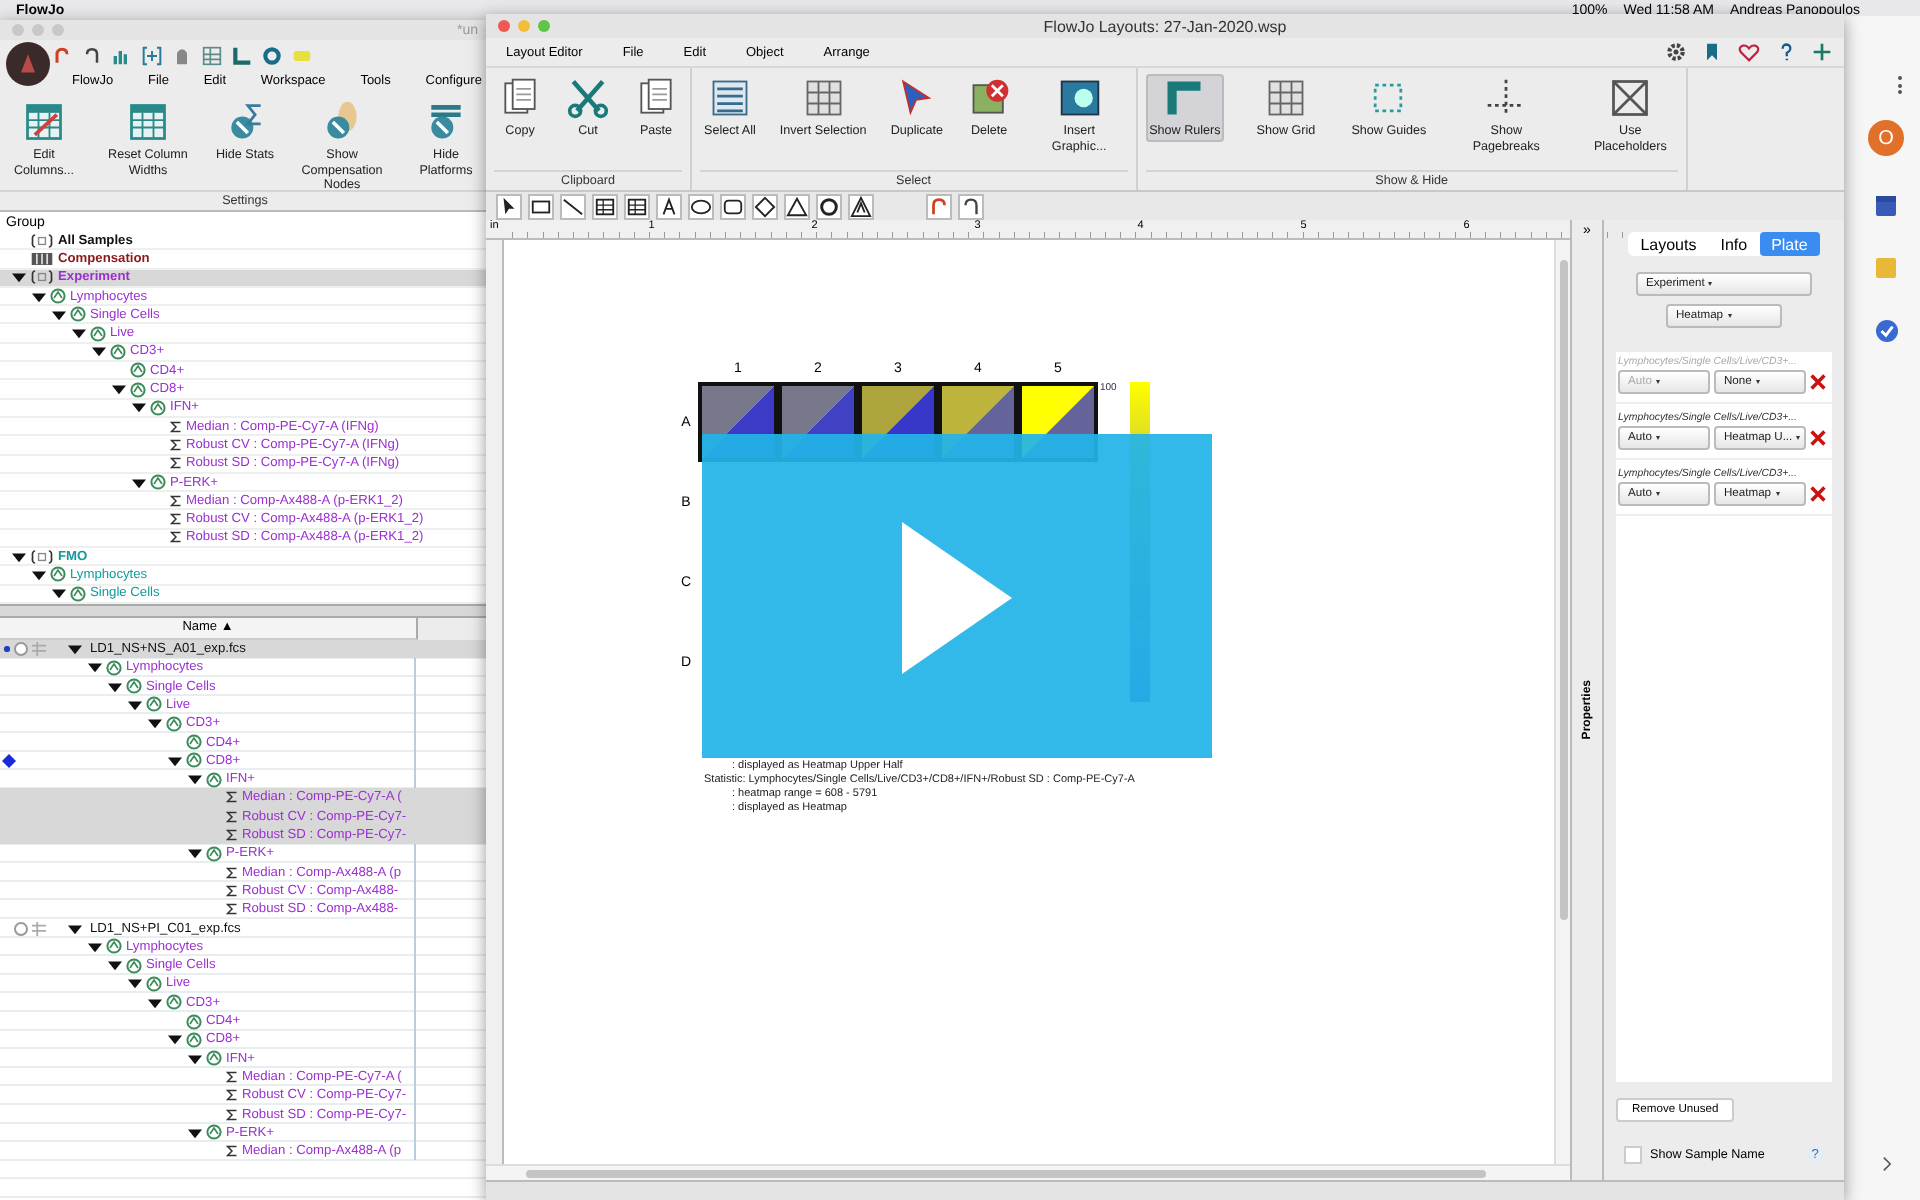  What do you see at coordinates (989, 98) in the screenshot?
I see `delete-icon` at bounding box center [989, 98].